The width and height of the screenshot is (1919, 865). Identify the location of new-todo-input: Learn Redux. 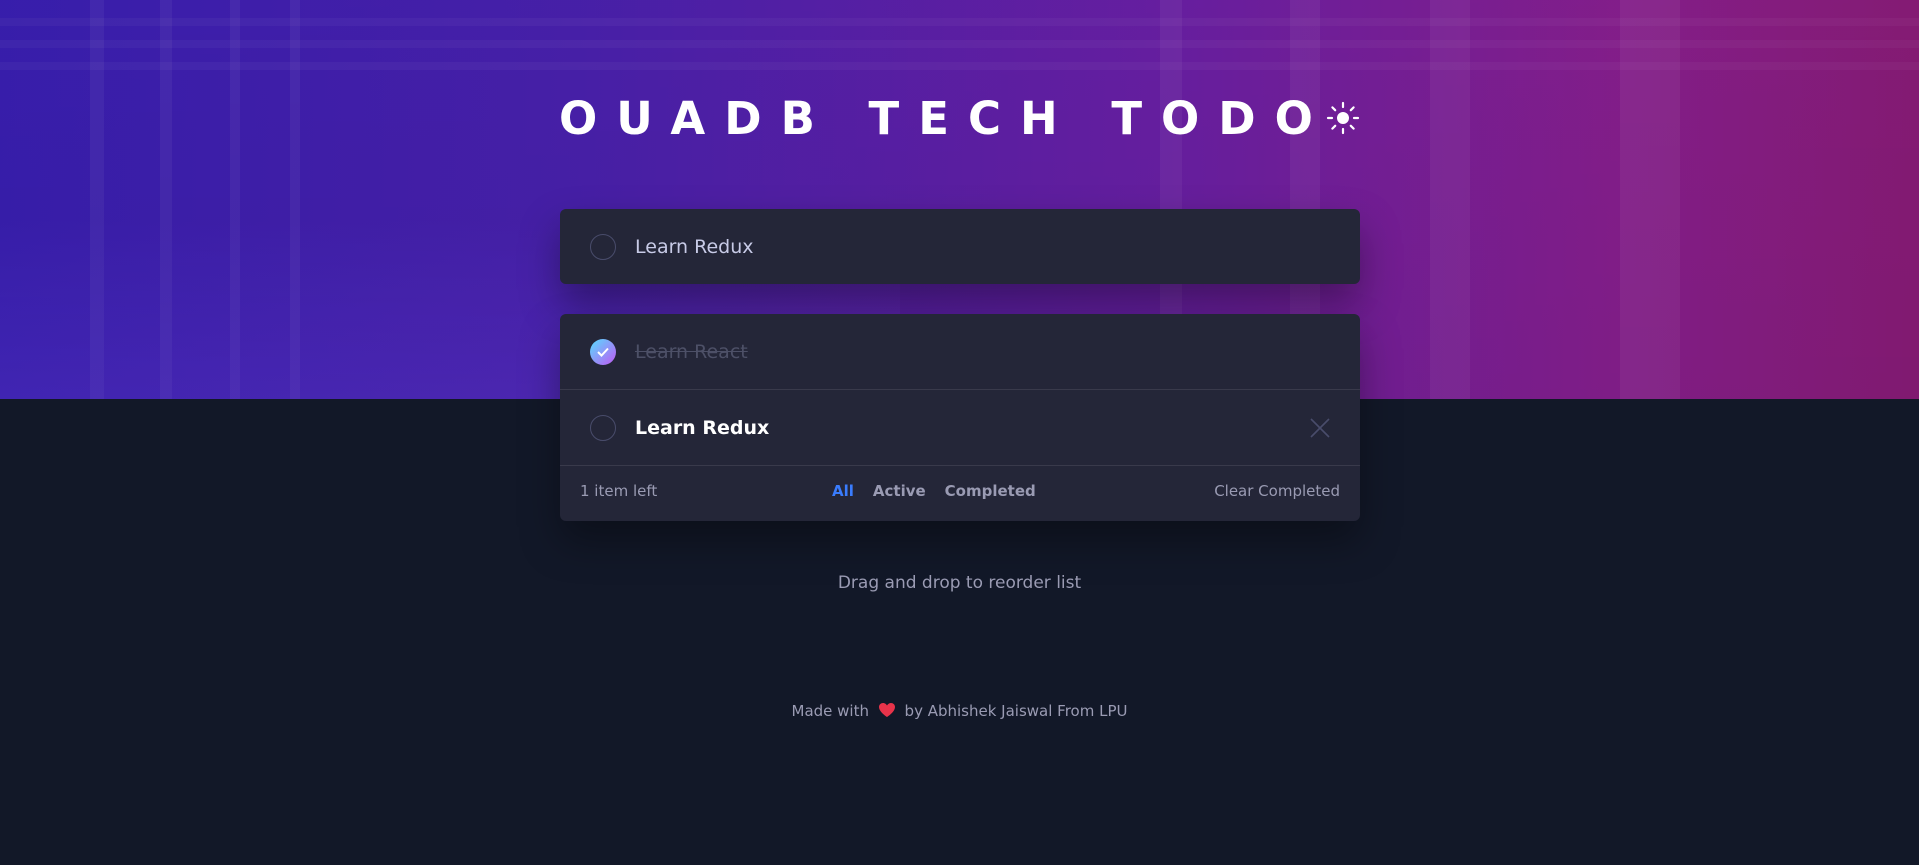
(960, 246).